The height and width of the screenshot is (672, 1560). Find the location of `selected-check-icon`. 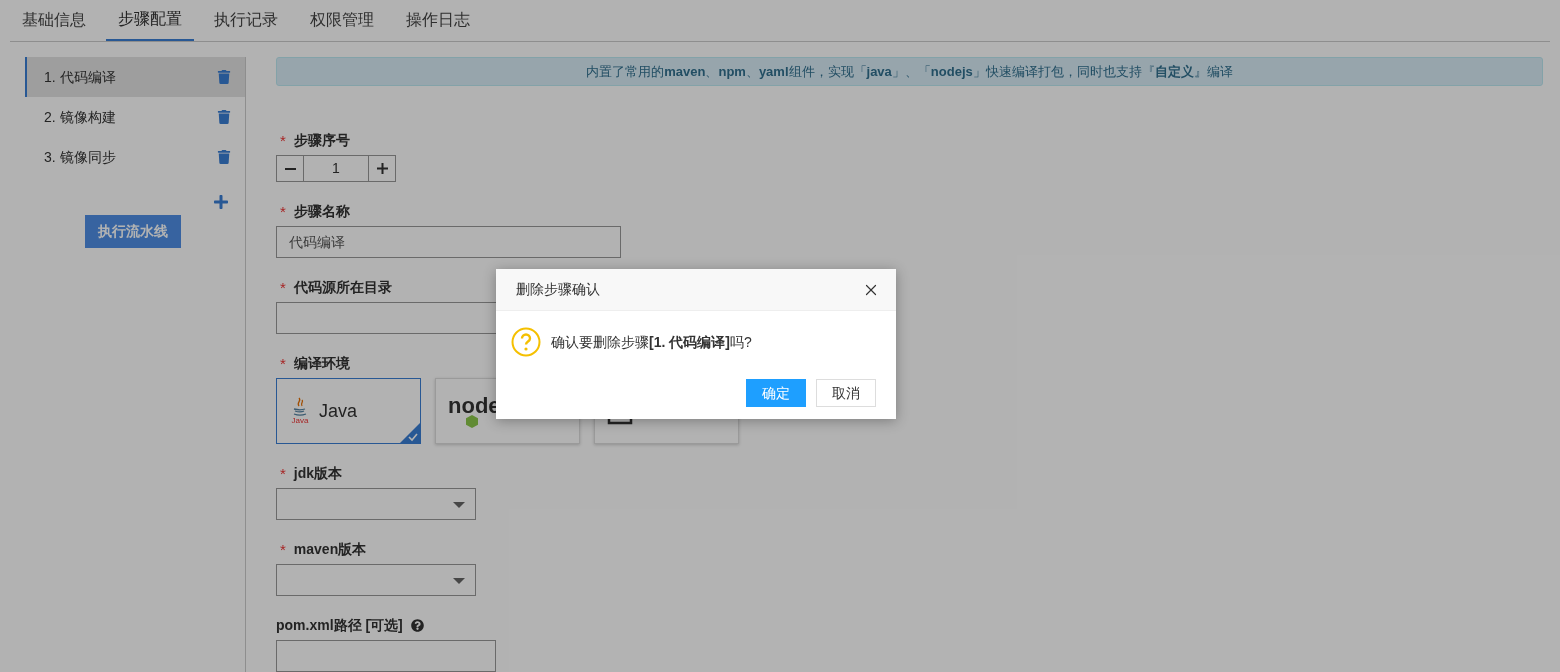

selected-check-icon is located at coordinates (410, 433).